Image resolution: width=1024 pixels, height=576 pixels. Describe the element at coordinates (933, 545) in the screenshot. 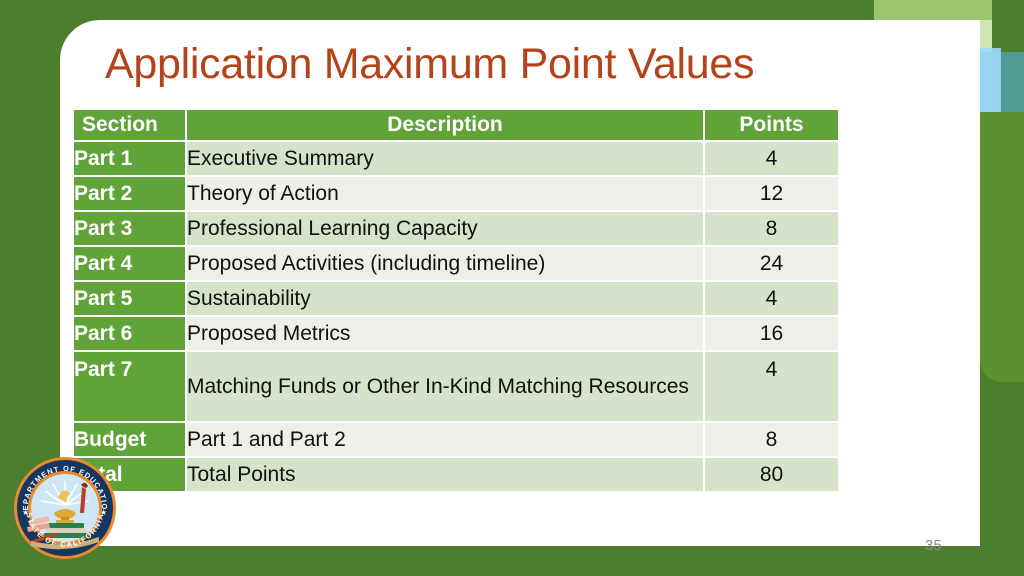

I see `slide-number: 35` at that location.